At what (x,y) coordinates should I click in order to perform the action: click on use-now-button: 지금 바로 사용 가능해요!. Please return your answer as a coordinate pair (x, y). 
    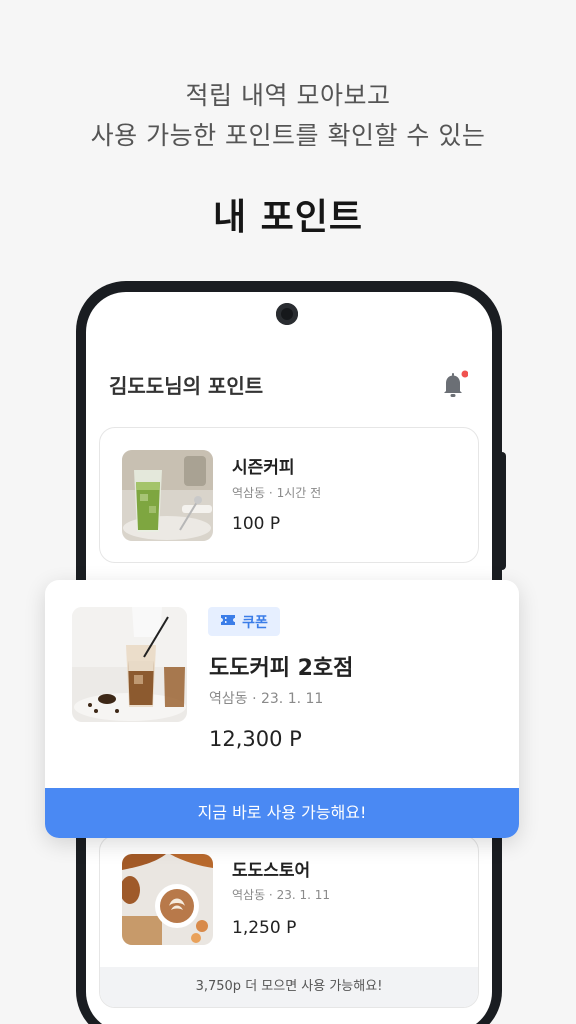
    Looking at the image, I should click on (282, 813).